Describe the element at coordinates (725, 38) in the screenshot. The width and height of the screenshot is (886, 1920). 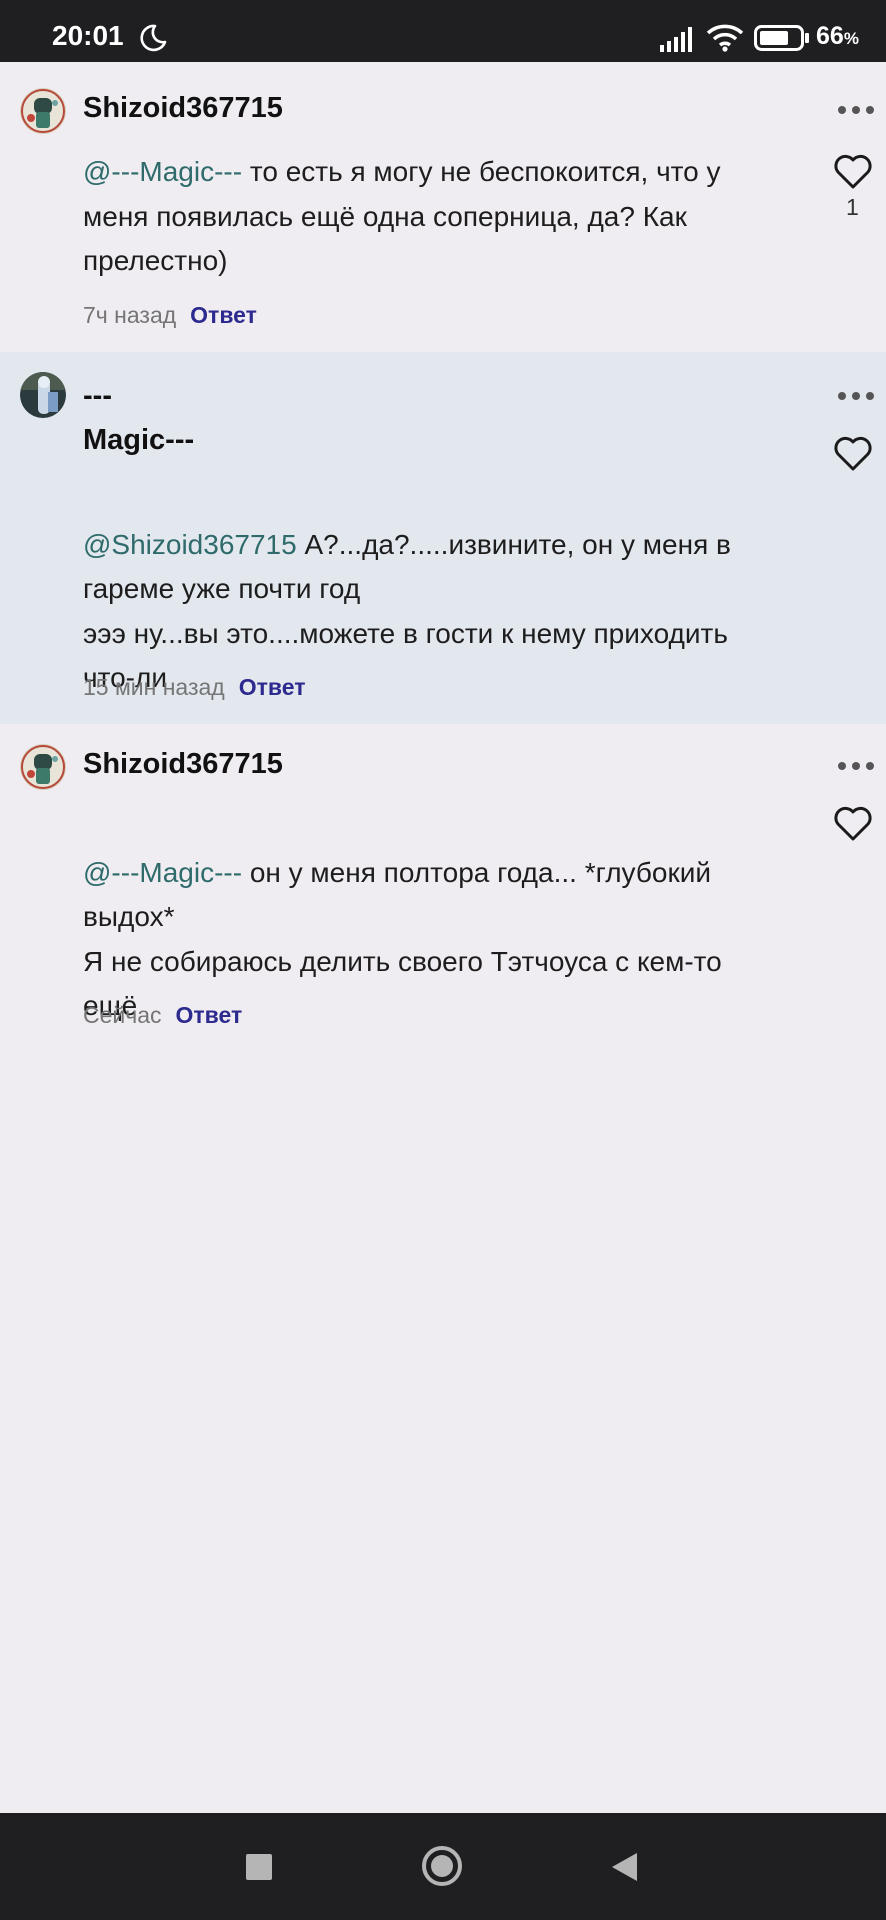
I see `wifi-icon` at that location.